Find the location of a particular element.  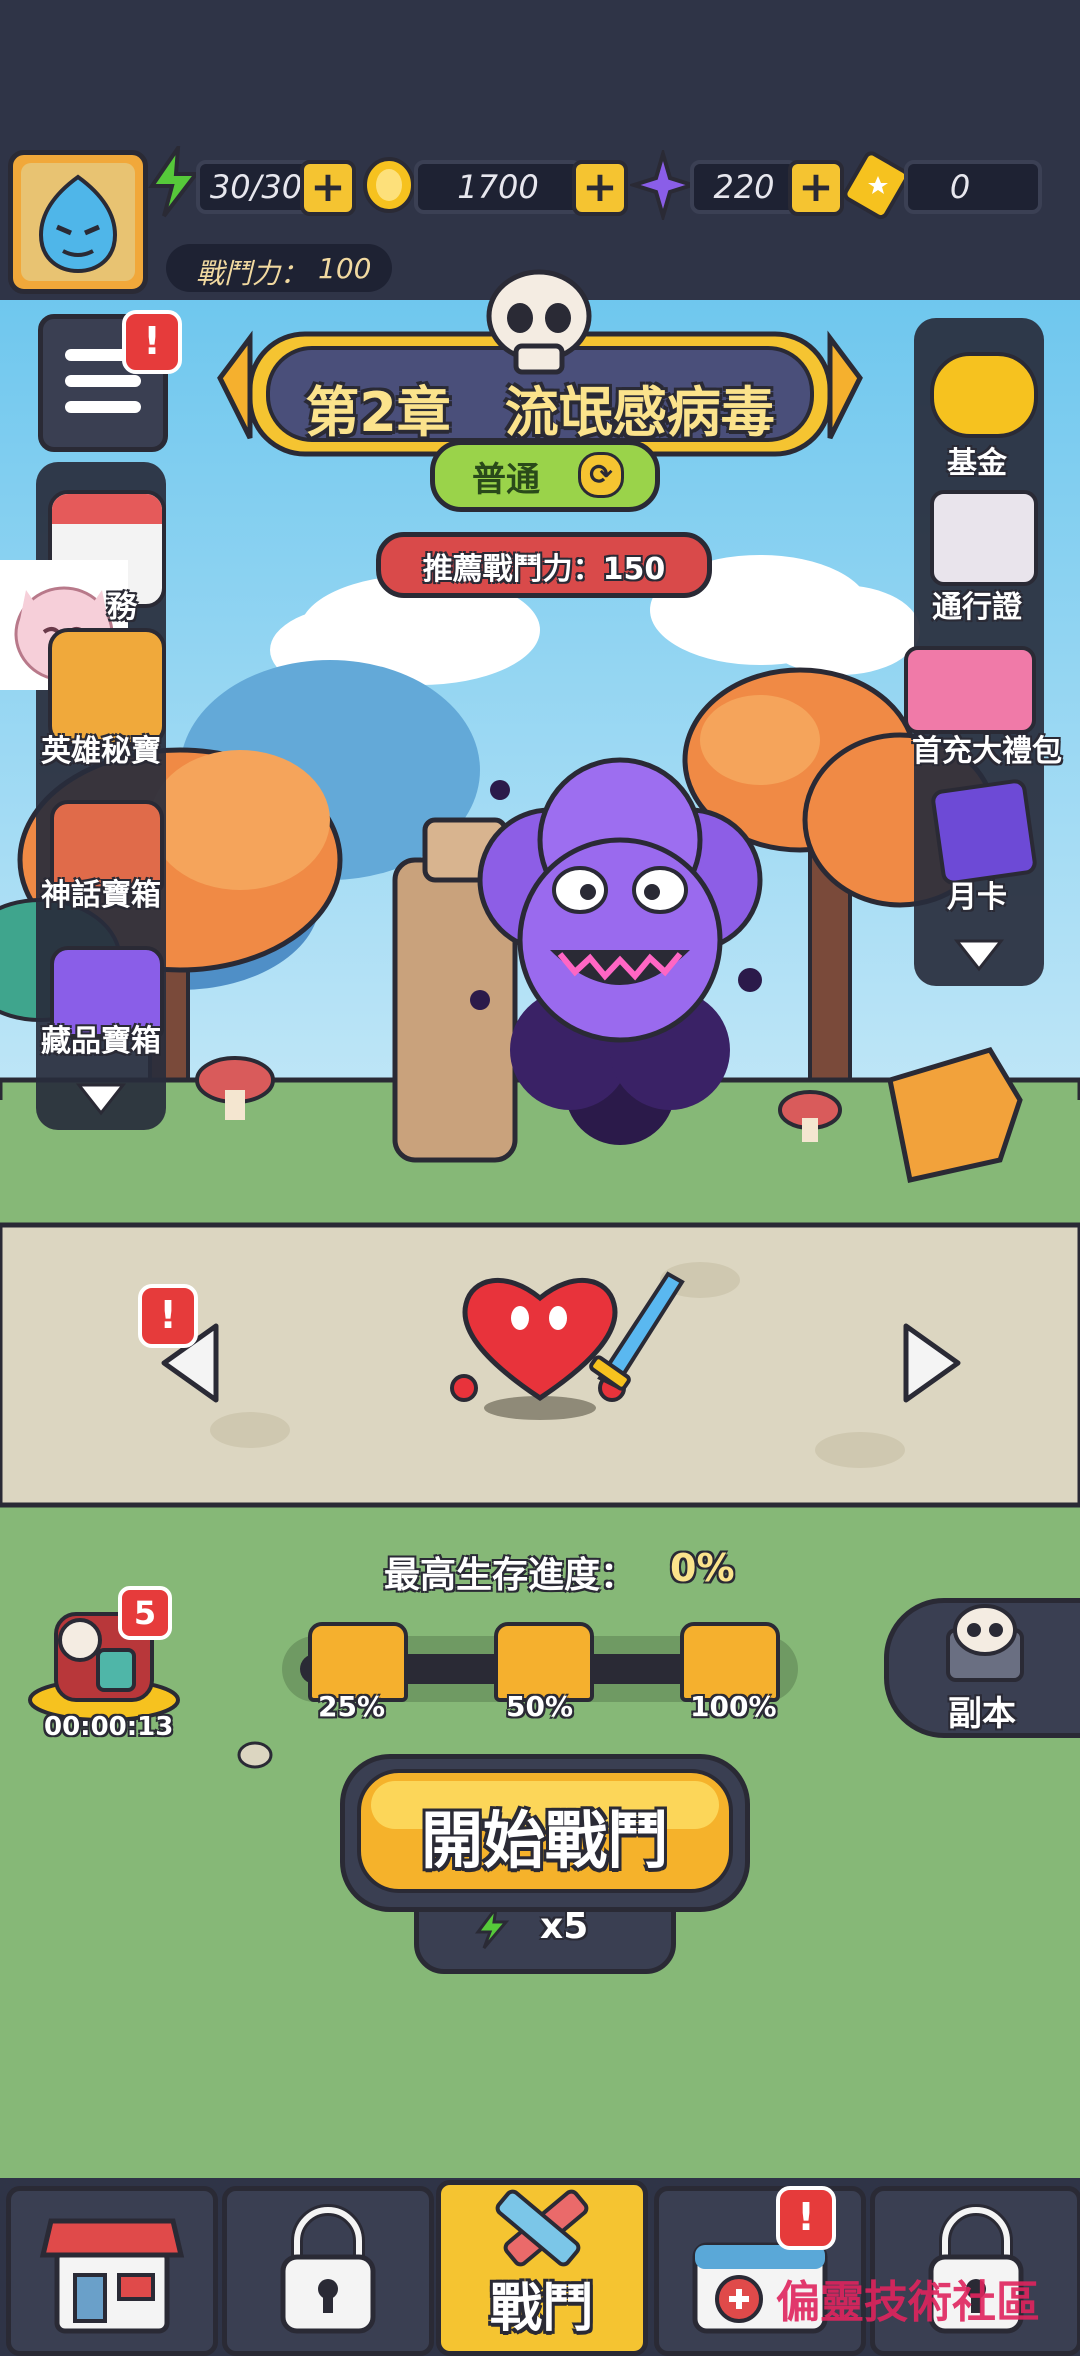

right-menu-label-fund: 基金 is located at coordinates (977, 463).